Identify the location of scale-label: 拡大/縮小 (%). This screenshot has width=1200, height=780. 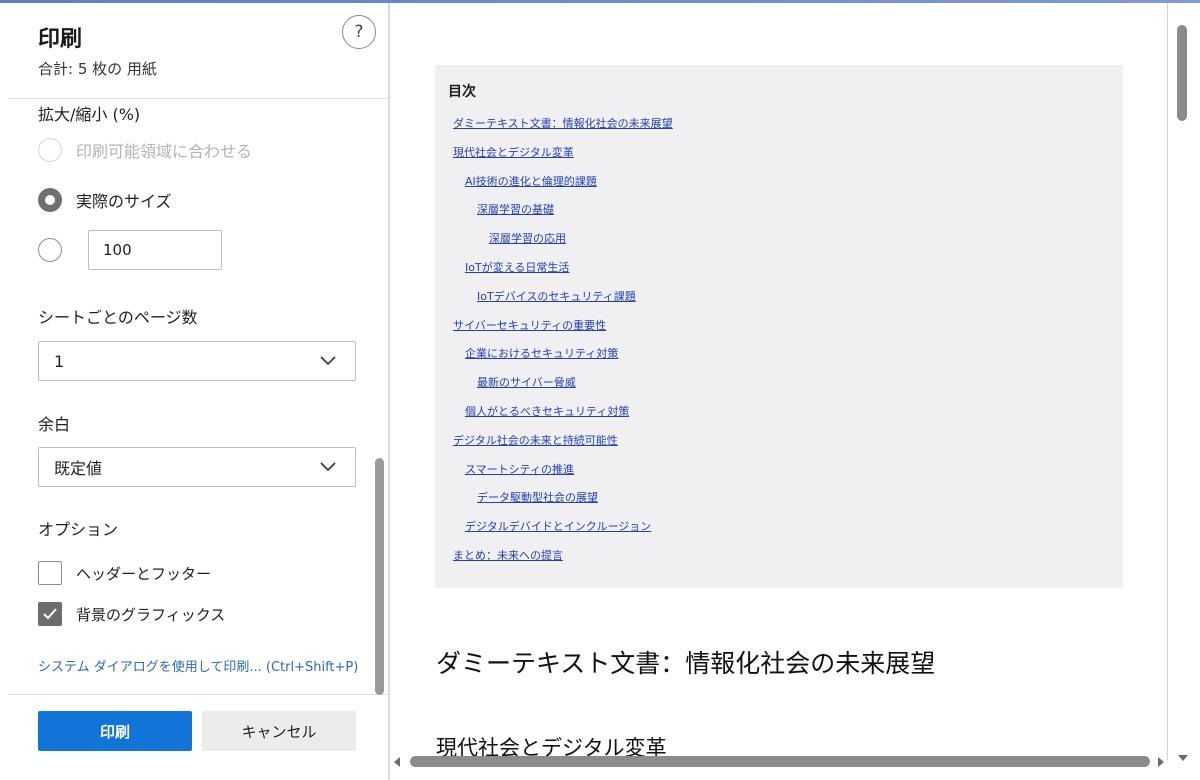
(89, 114).